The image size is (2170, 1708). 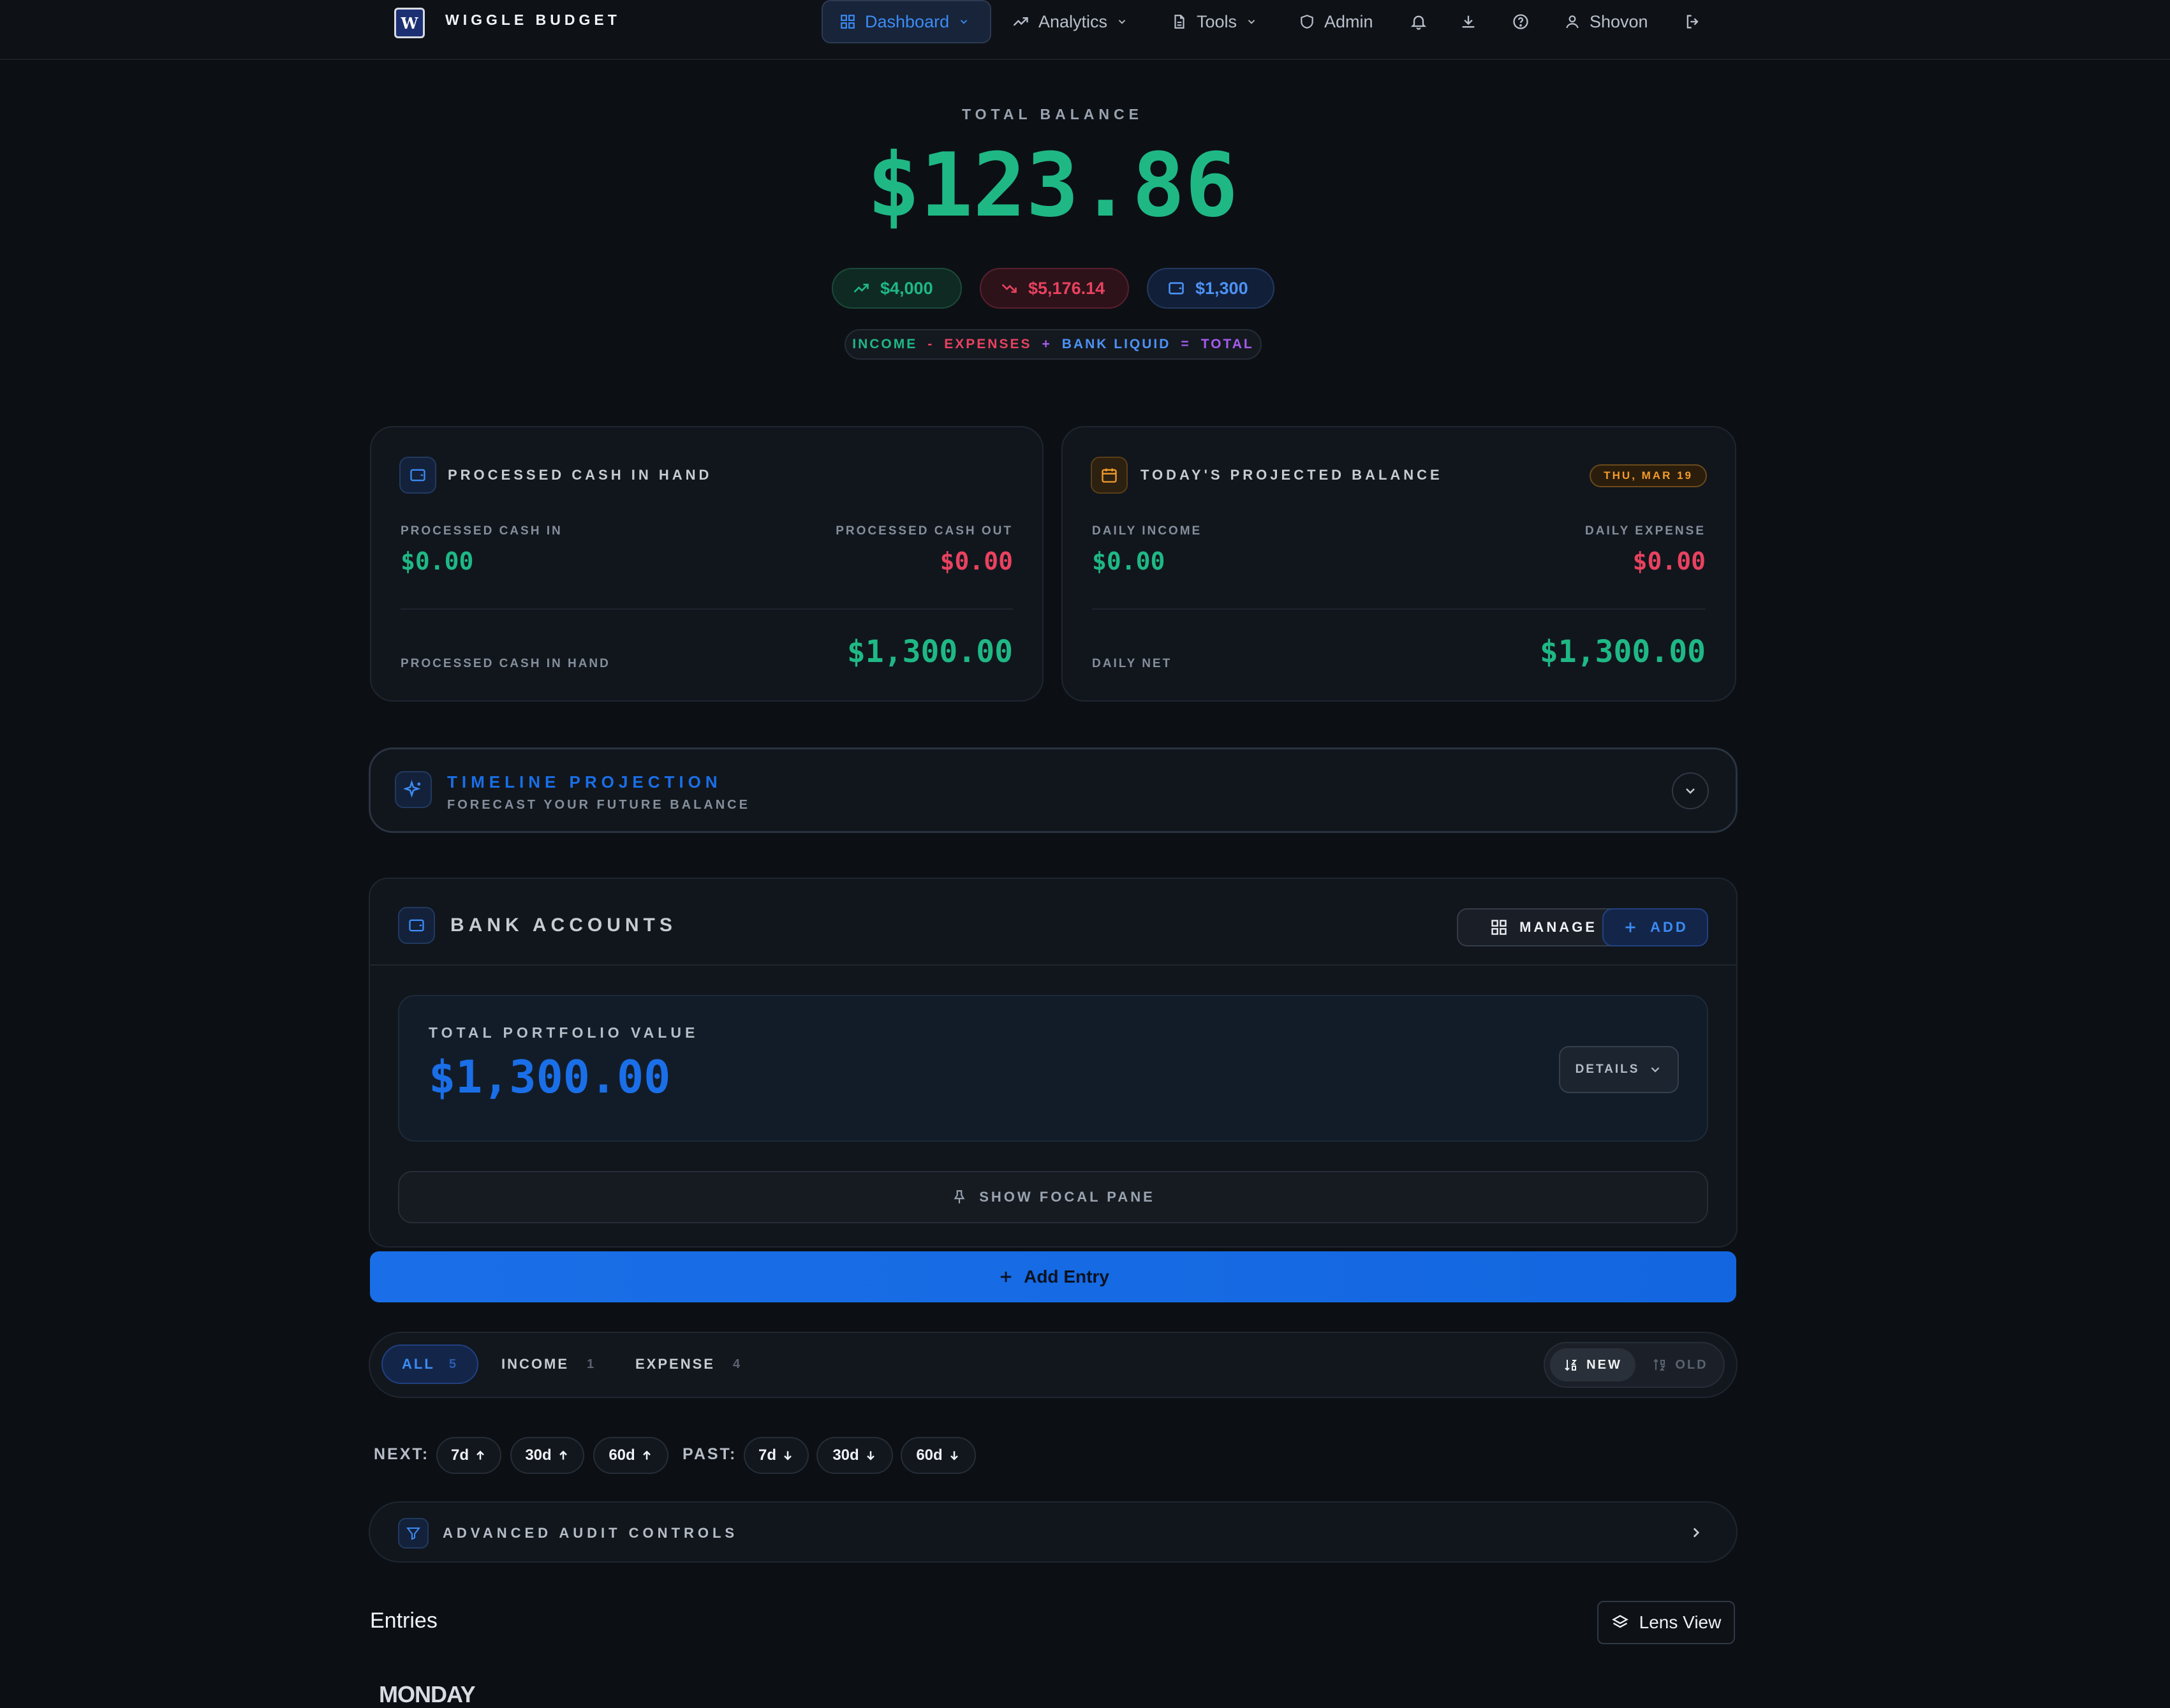 What do you see at coordinates (418, 1364) in the screenshot?
I see `filter-tab-label: ALL` at bounding box center [418, 1364].